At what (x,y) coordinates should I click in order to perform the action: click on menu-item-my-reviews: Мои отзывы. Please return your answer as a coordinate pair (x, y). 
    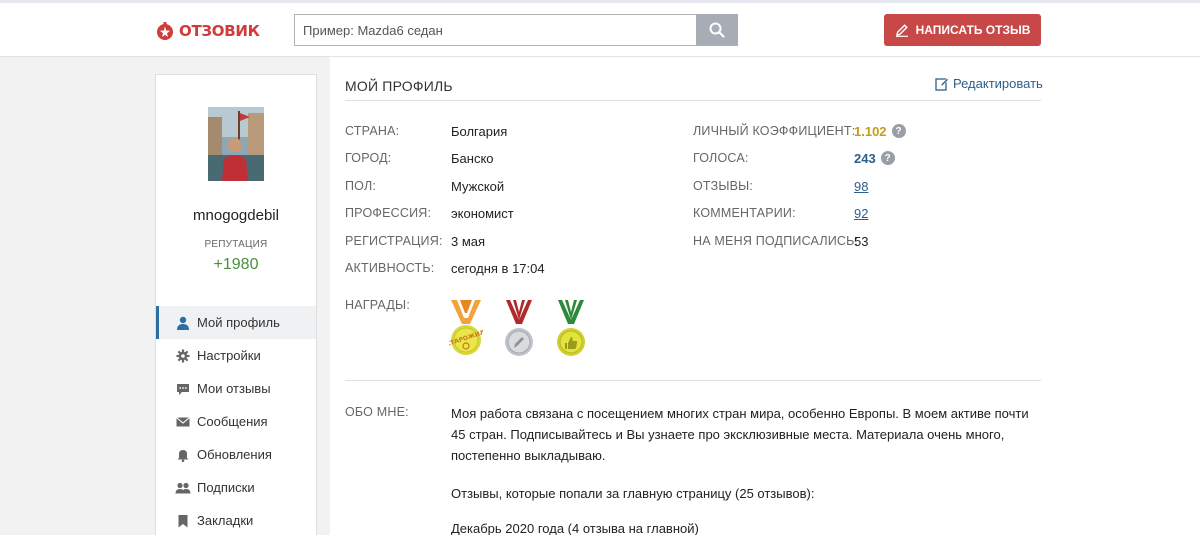
    Looking at the image, I should click on (236, 388).